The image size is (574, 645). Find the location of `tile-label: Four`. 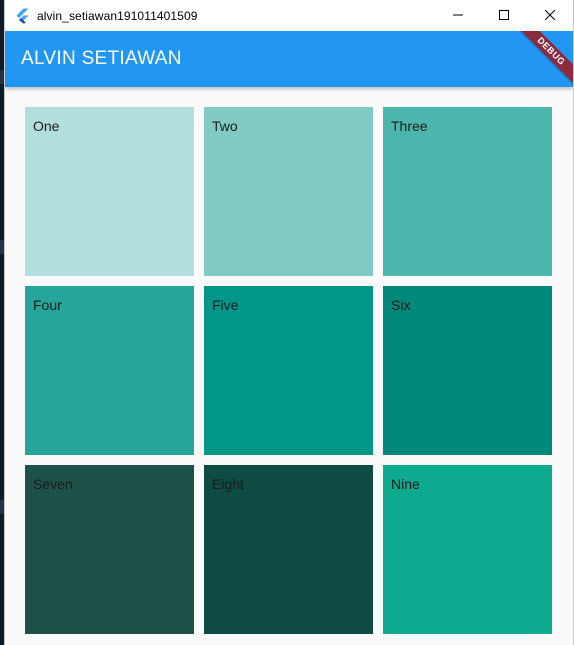

tile-label: Four is located at coordinates (47, 305).